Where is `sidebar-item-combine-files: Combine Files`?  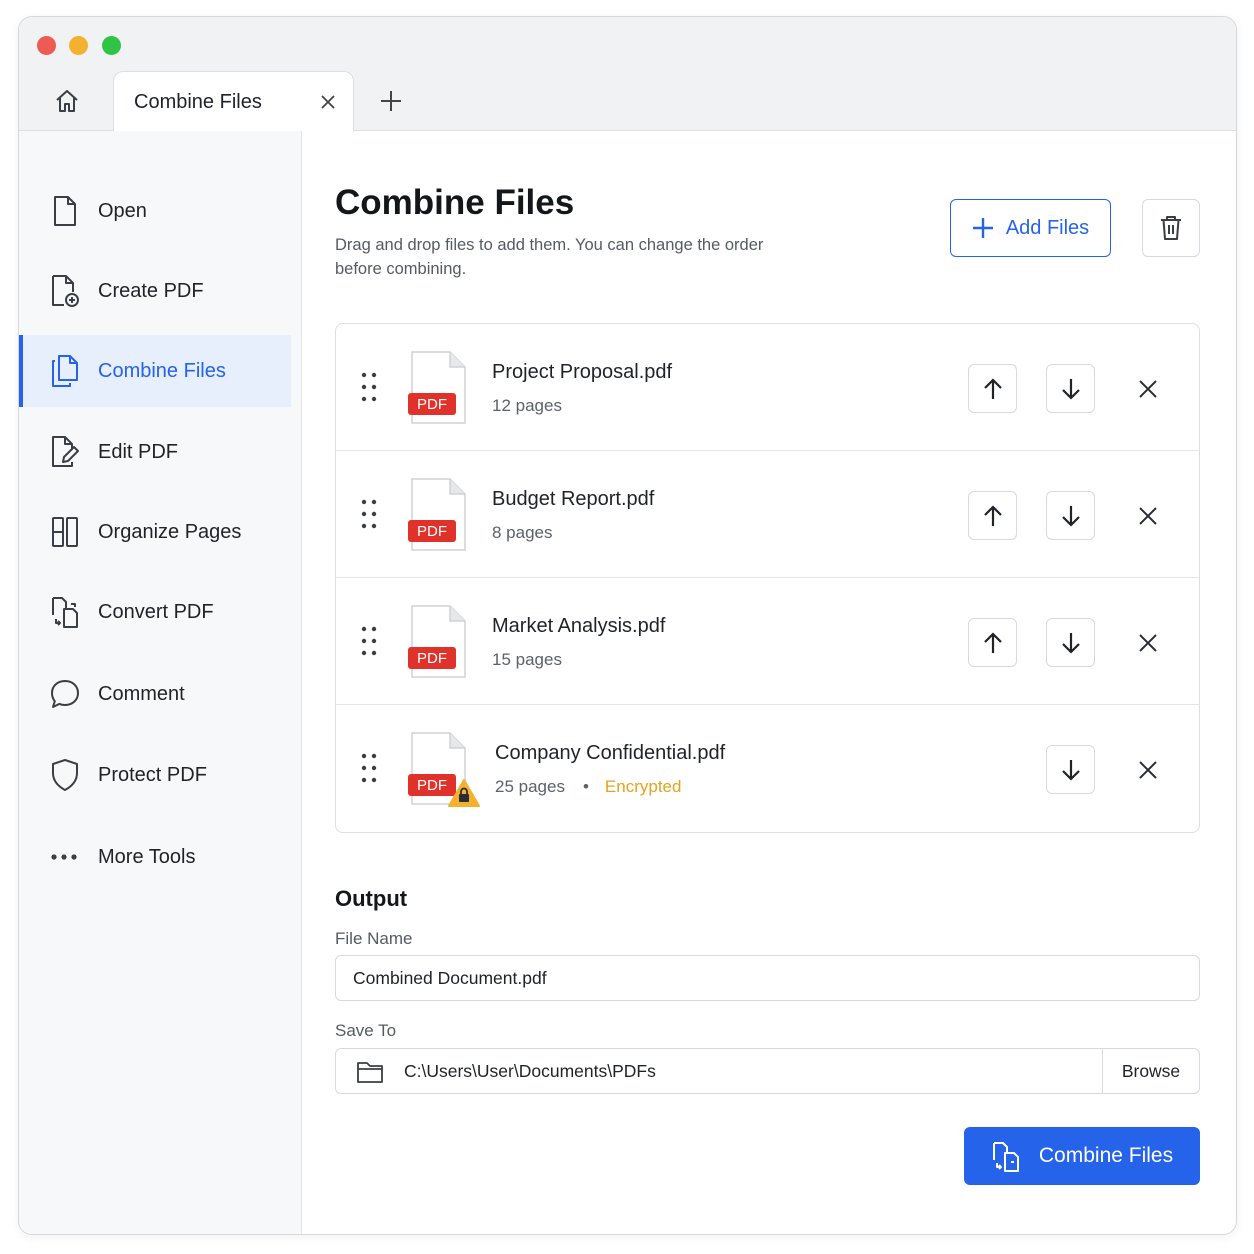
sidebar-item-combine-files: Combine Files is located at coordinates (155, 371).